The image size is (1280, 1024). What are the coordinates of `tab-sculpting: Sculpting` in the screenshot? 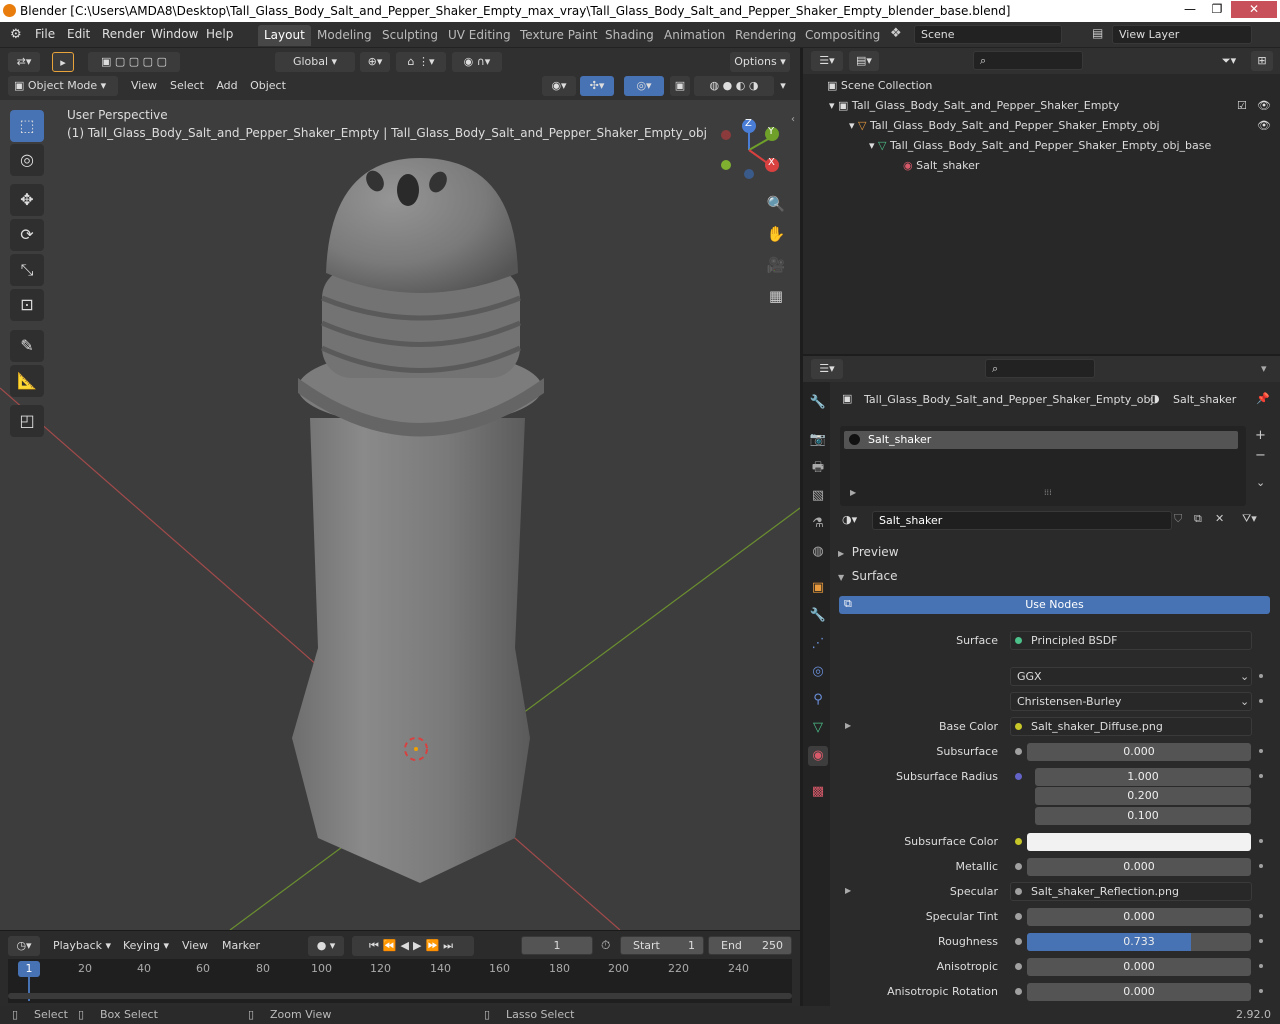 It's located at (410, 35).